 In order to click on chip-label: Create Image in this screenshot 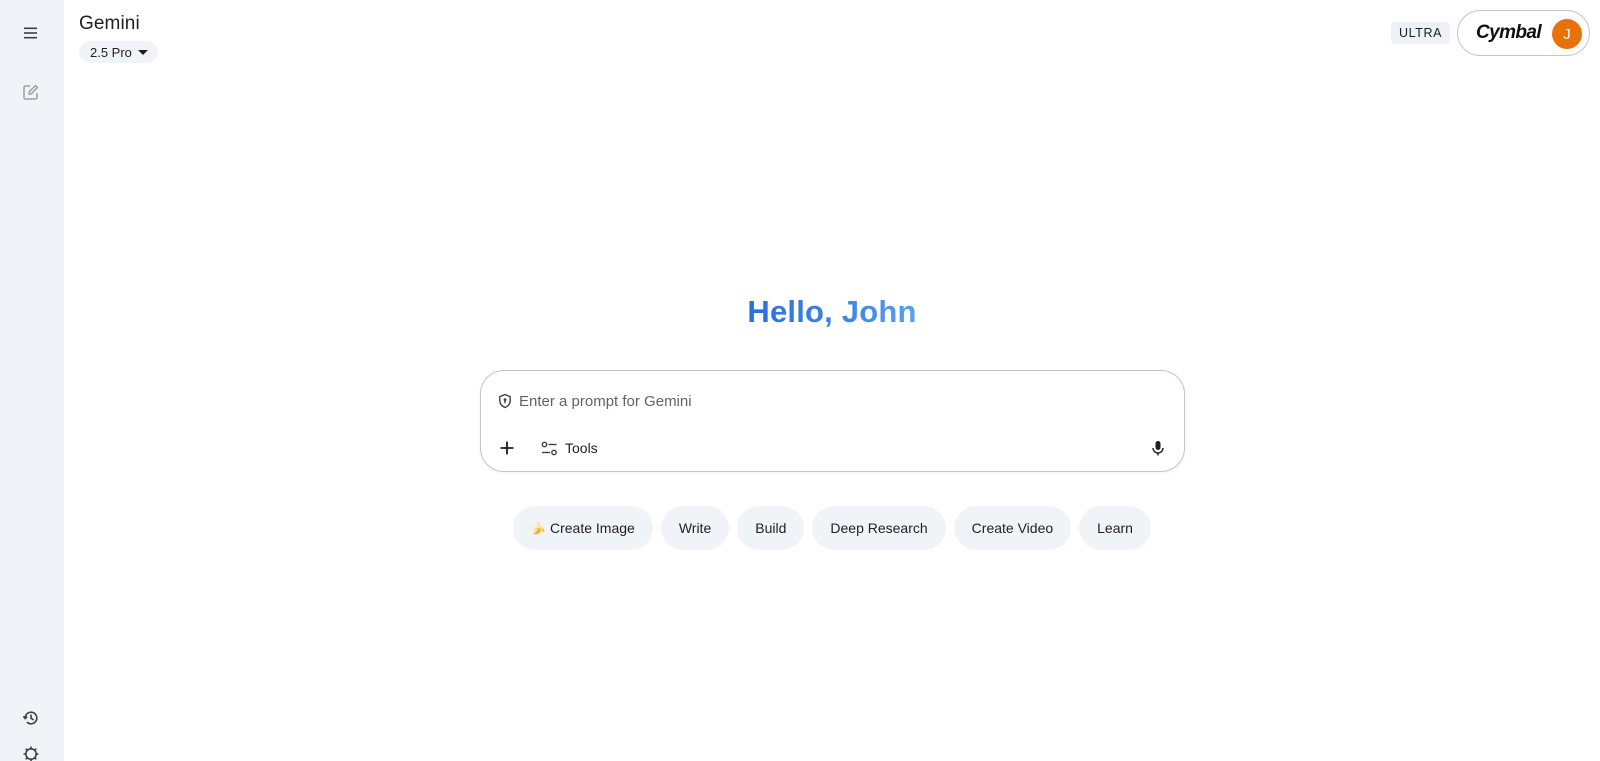, I will do `click(592, 528)`.